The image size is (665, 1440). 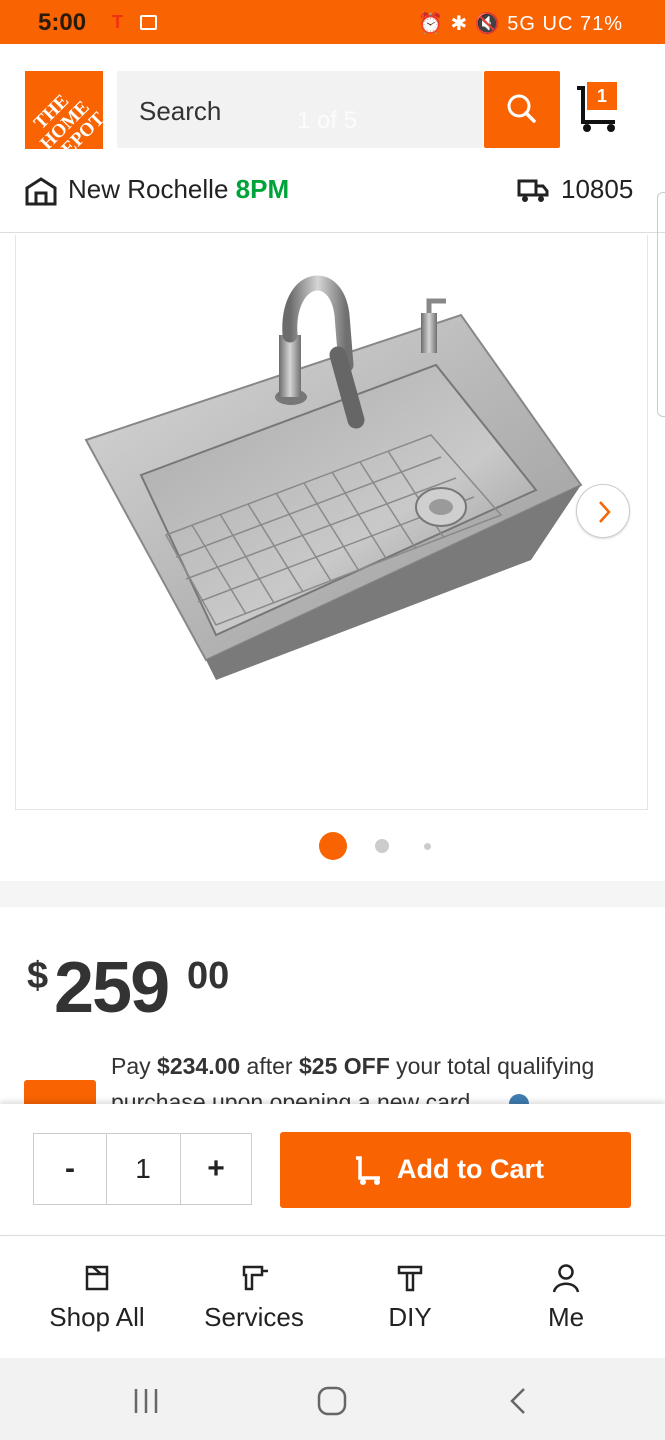 What do you see at coordinates (216, 1169) in the screenshot?
I see `quantity-increase-button: +` at bounding box center [216, 1169].